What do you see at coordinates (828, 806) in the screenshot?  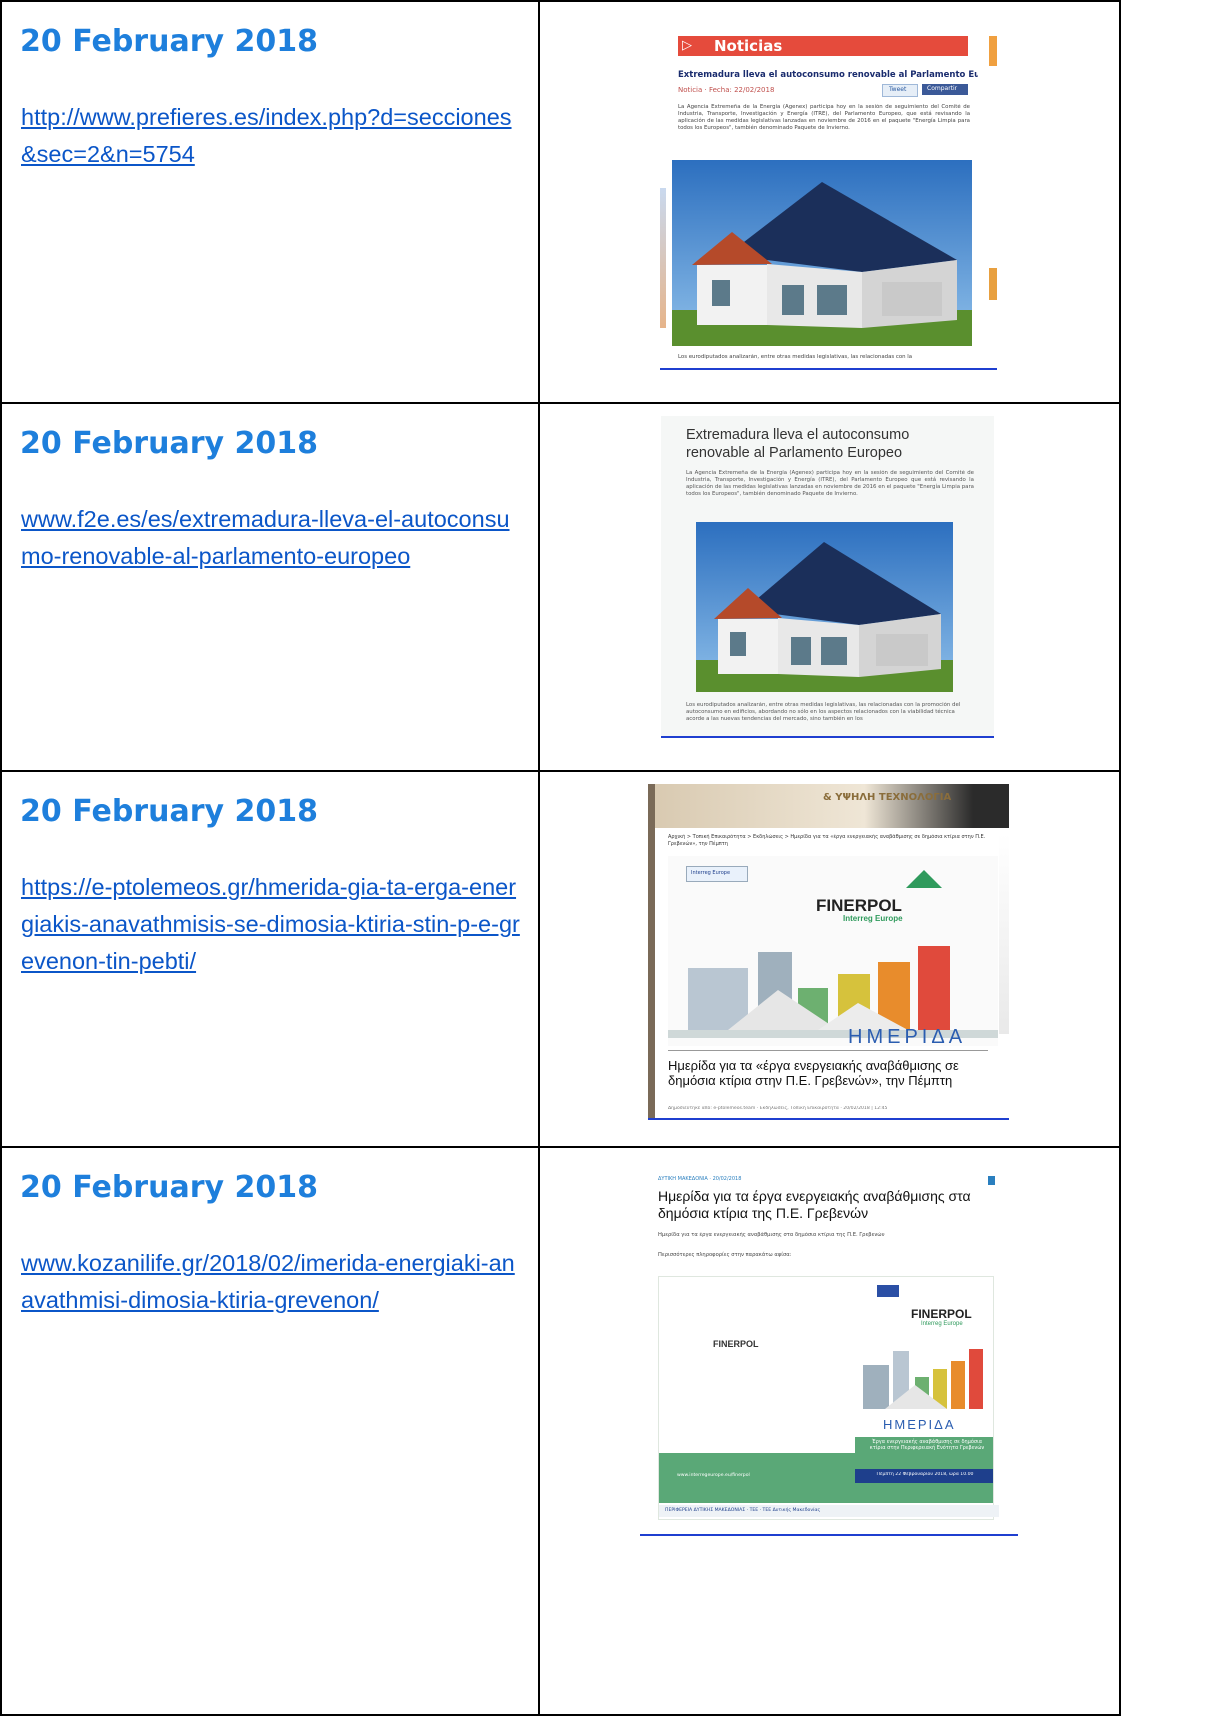 I see `top-banner: & ΥΨΗΛΗ ΤΕΧΝΟΛΟΓΙΑ` at bounding box center [828, 806].